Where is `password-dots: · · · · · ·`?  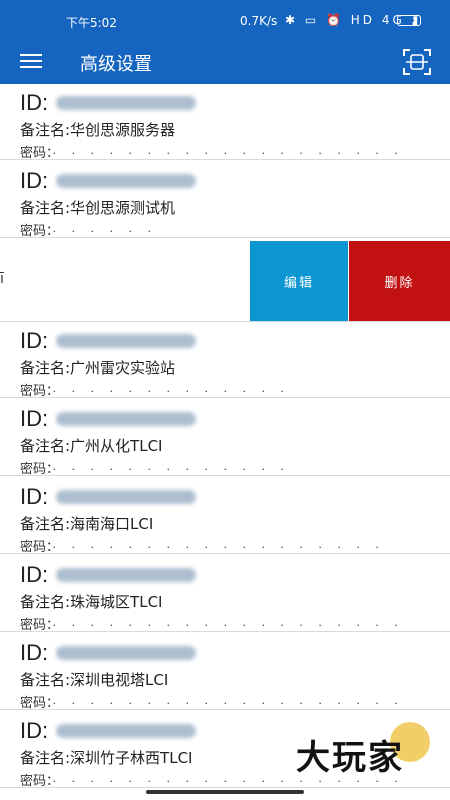 password-dots: · · · · · · is located at coordinates (104, 231).